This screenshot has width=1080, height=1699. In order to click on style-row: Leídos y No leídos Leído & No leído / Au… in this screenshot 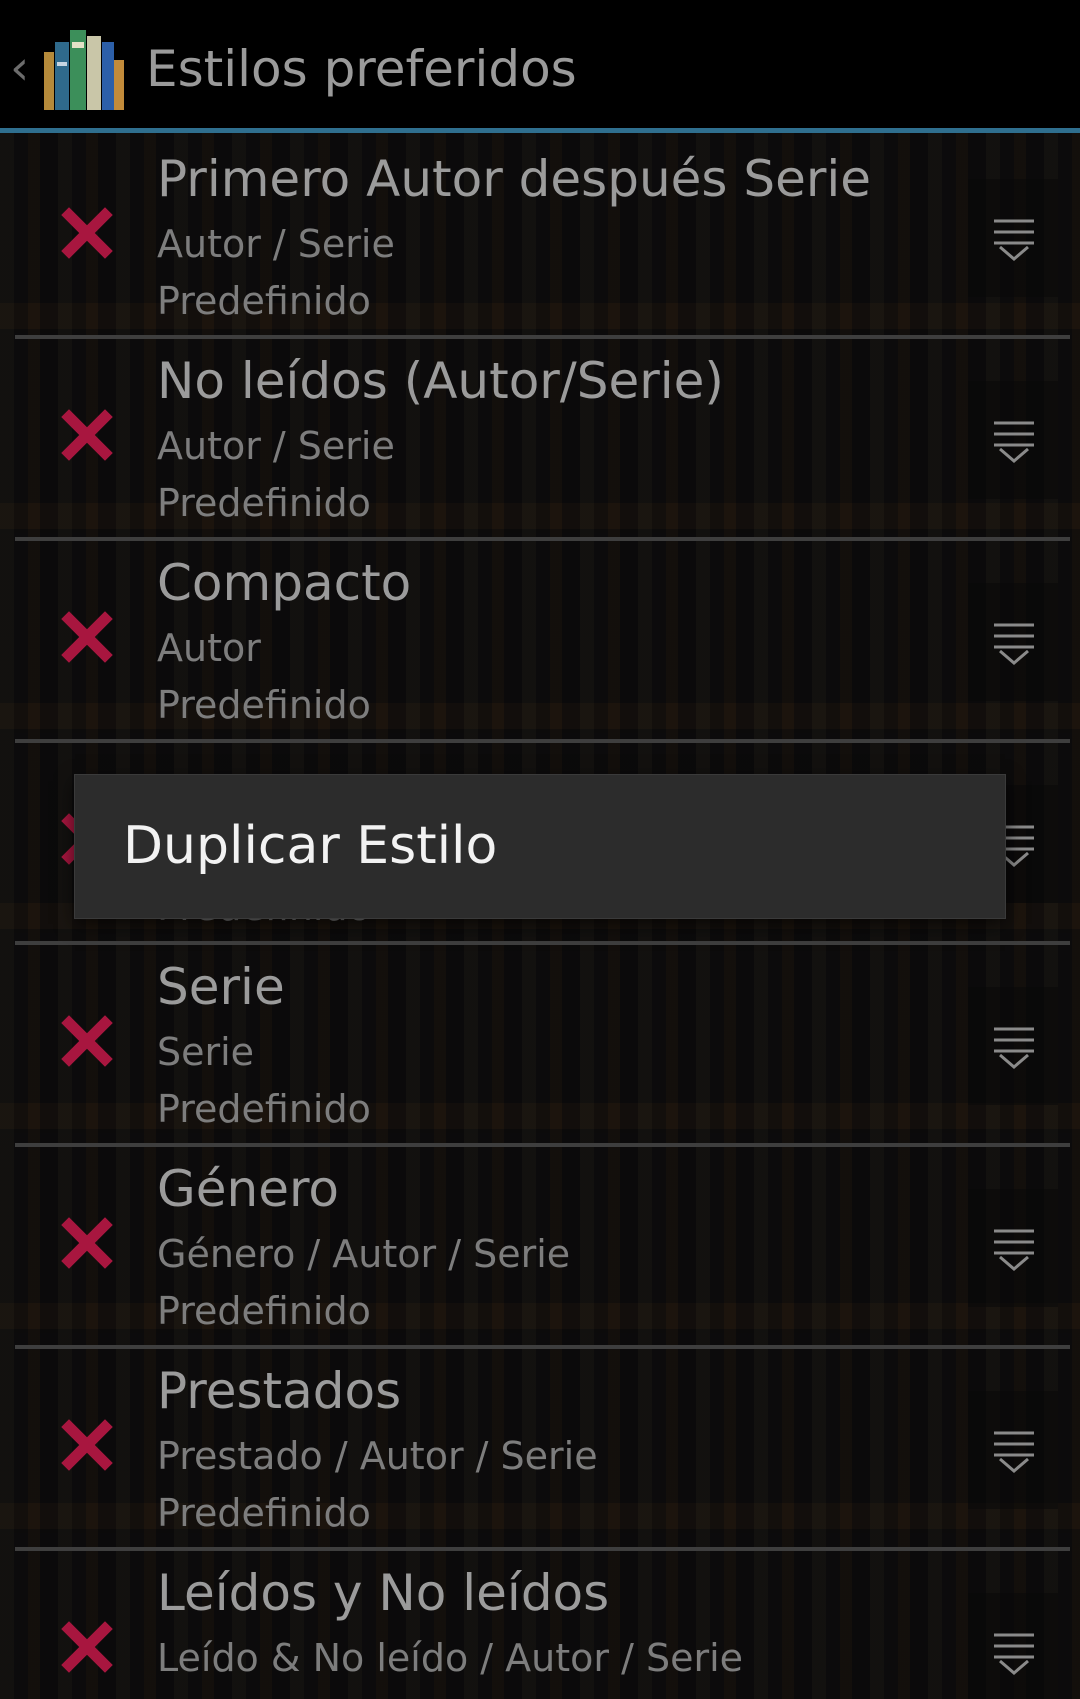, I will do `click(542, 1625)`.